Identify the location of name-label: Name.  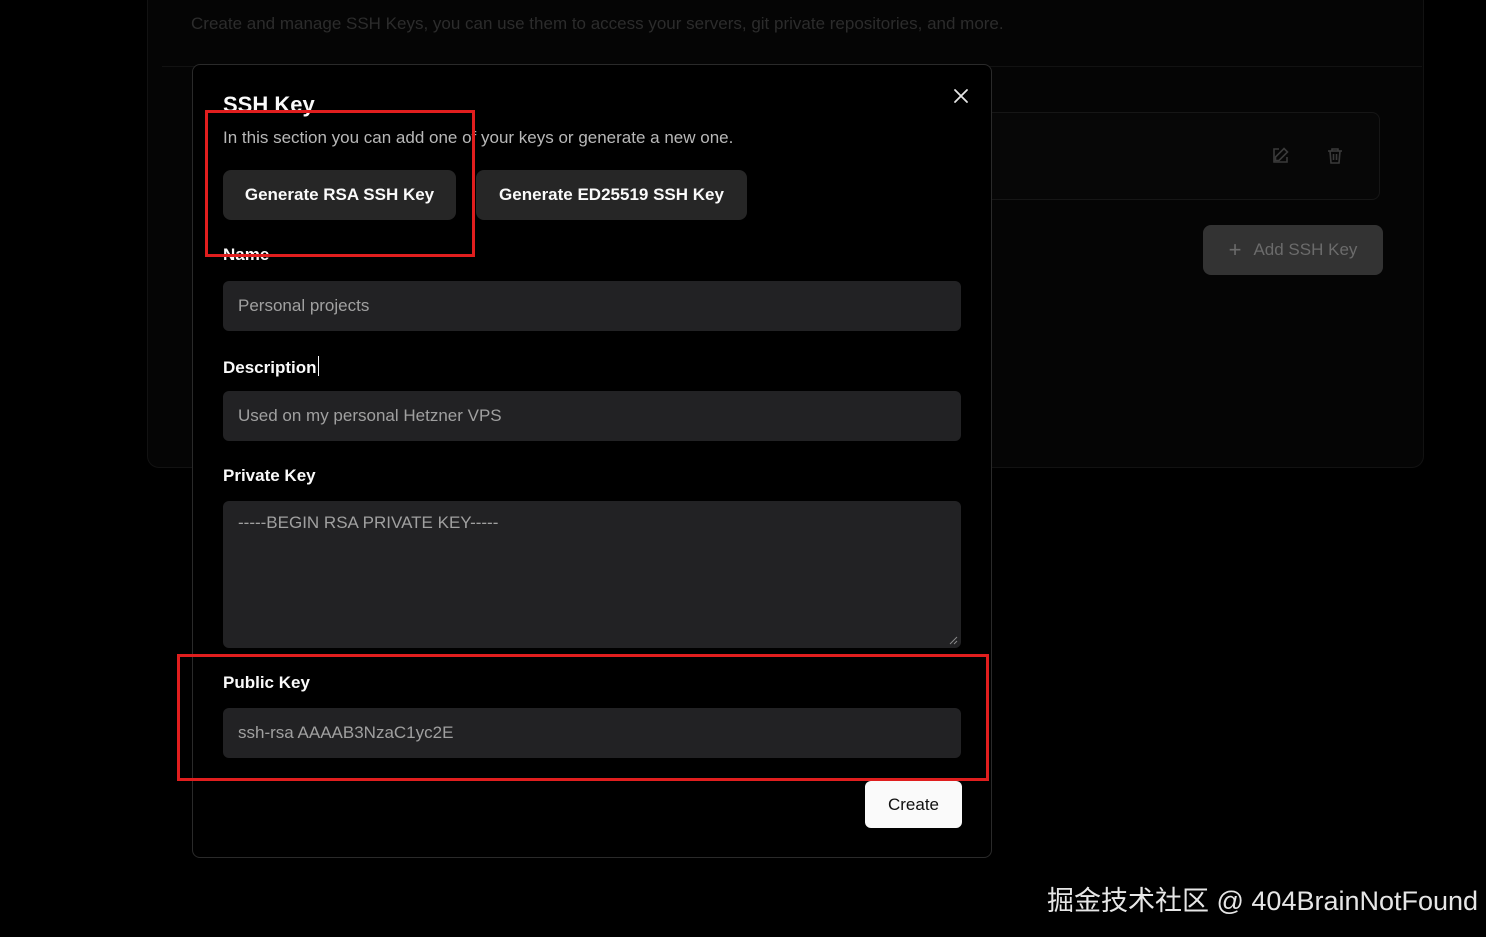
(246, 254).